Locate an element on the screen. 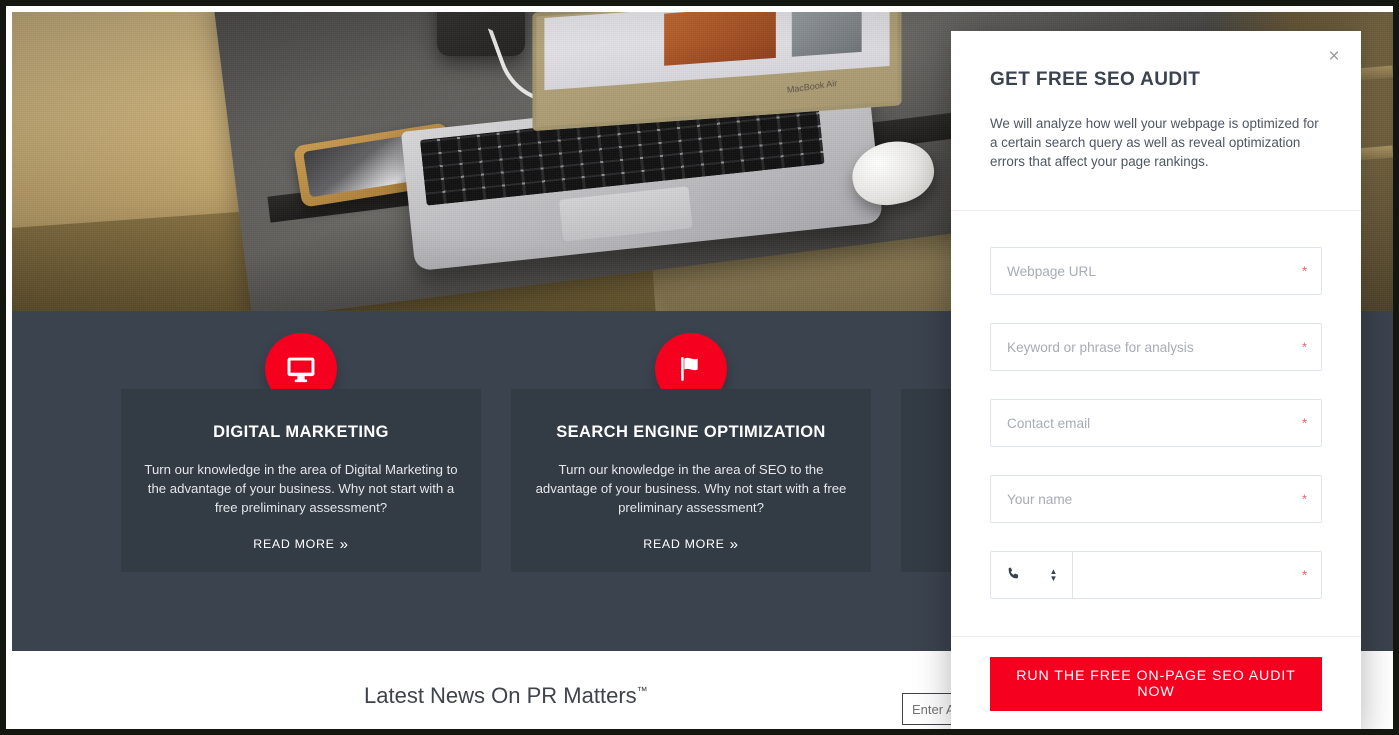 Image resolution: width=1399 pixels, height=735 pixels. webpage-url-input is located at coordinates (1156, 271).